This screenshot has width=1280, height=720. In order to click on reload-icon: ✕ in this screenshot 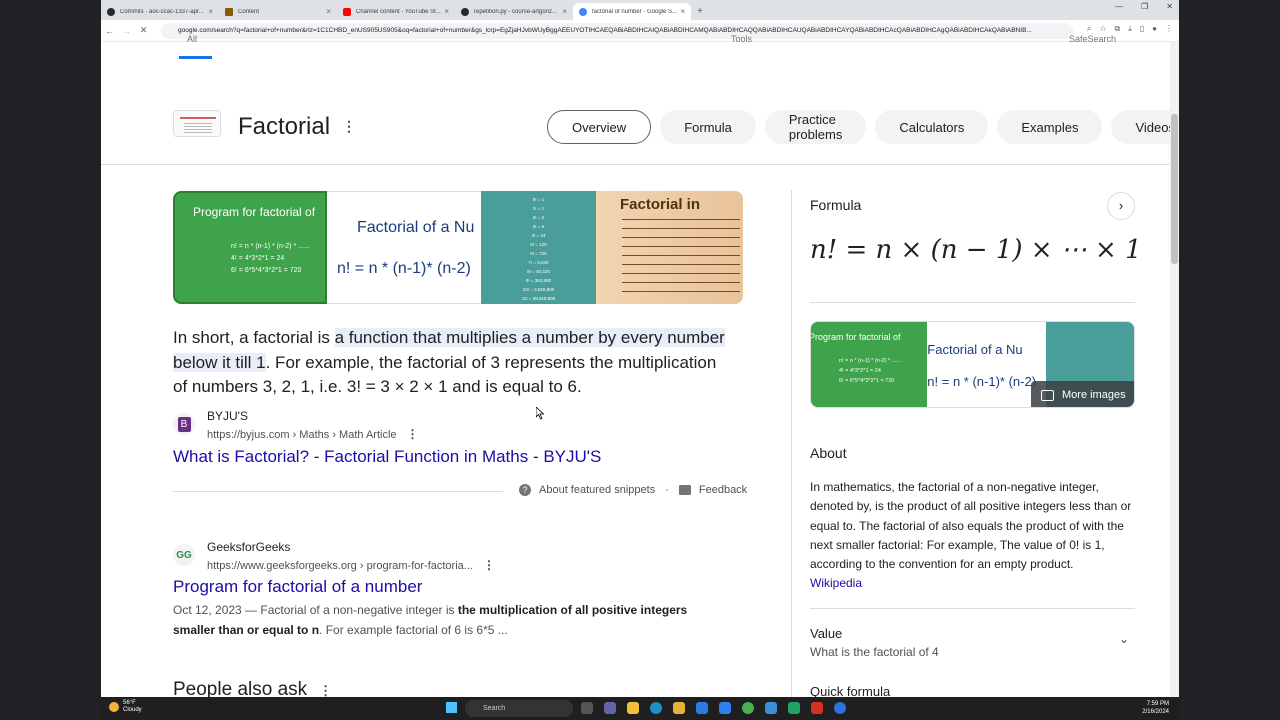, I will do `click(143, 30)`.